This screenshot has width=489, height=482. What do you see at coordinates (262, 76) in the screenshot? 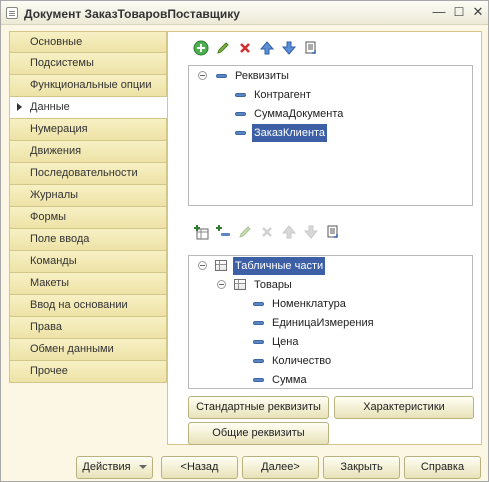
I see `tree-root-label: Реквизиты` at bounding box center [262, 76].